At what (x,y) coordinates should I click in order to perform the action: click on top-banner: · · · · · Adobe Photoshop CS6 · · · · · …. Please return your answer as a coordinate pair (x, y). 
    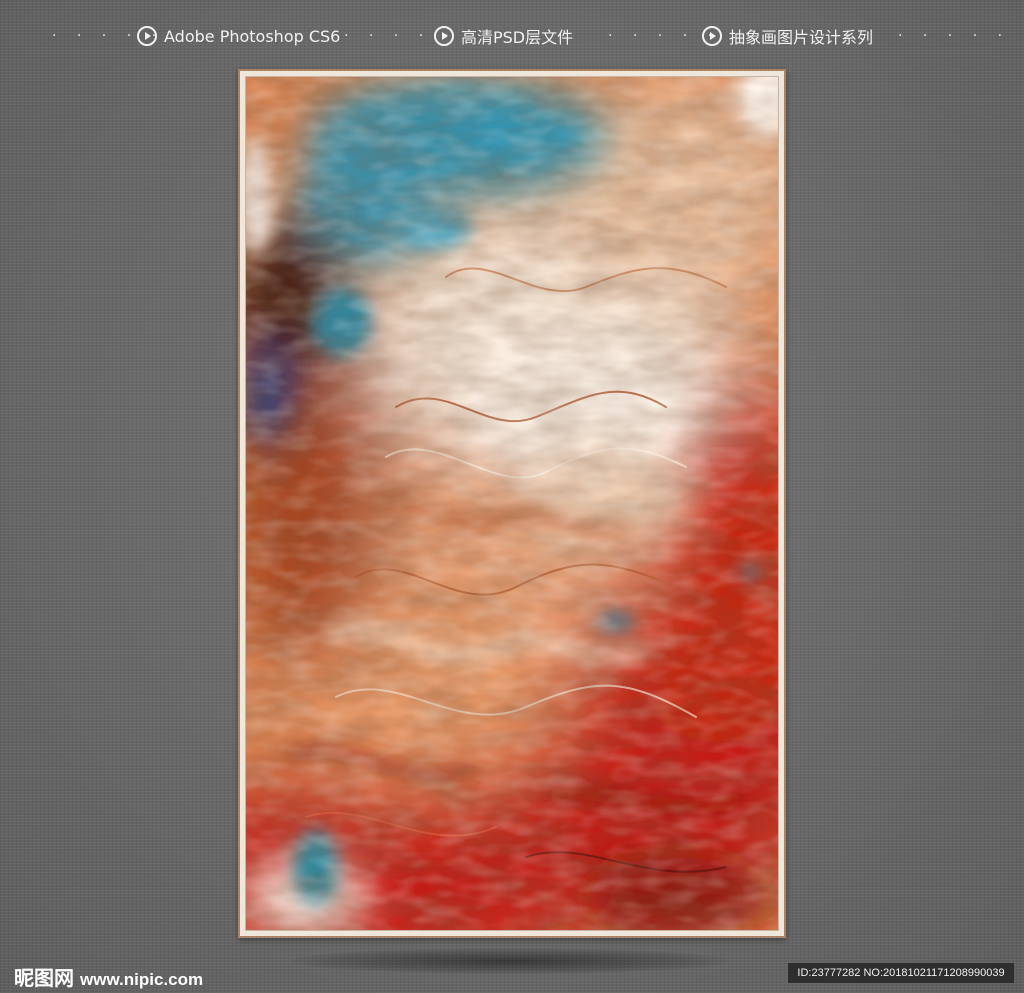
    Looking at the image, I should click on (512, 37).